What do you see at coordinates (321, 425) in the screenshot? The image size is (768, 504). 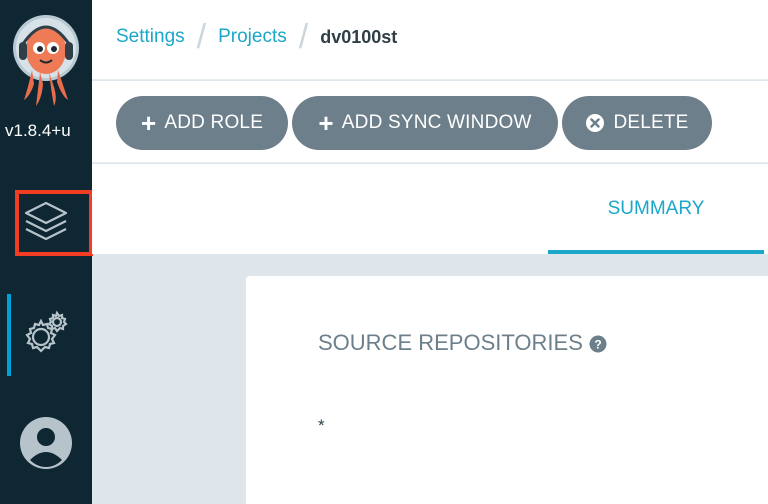 I see `source-repository-item: *` at bounding box center [321, 425].